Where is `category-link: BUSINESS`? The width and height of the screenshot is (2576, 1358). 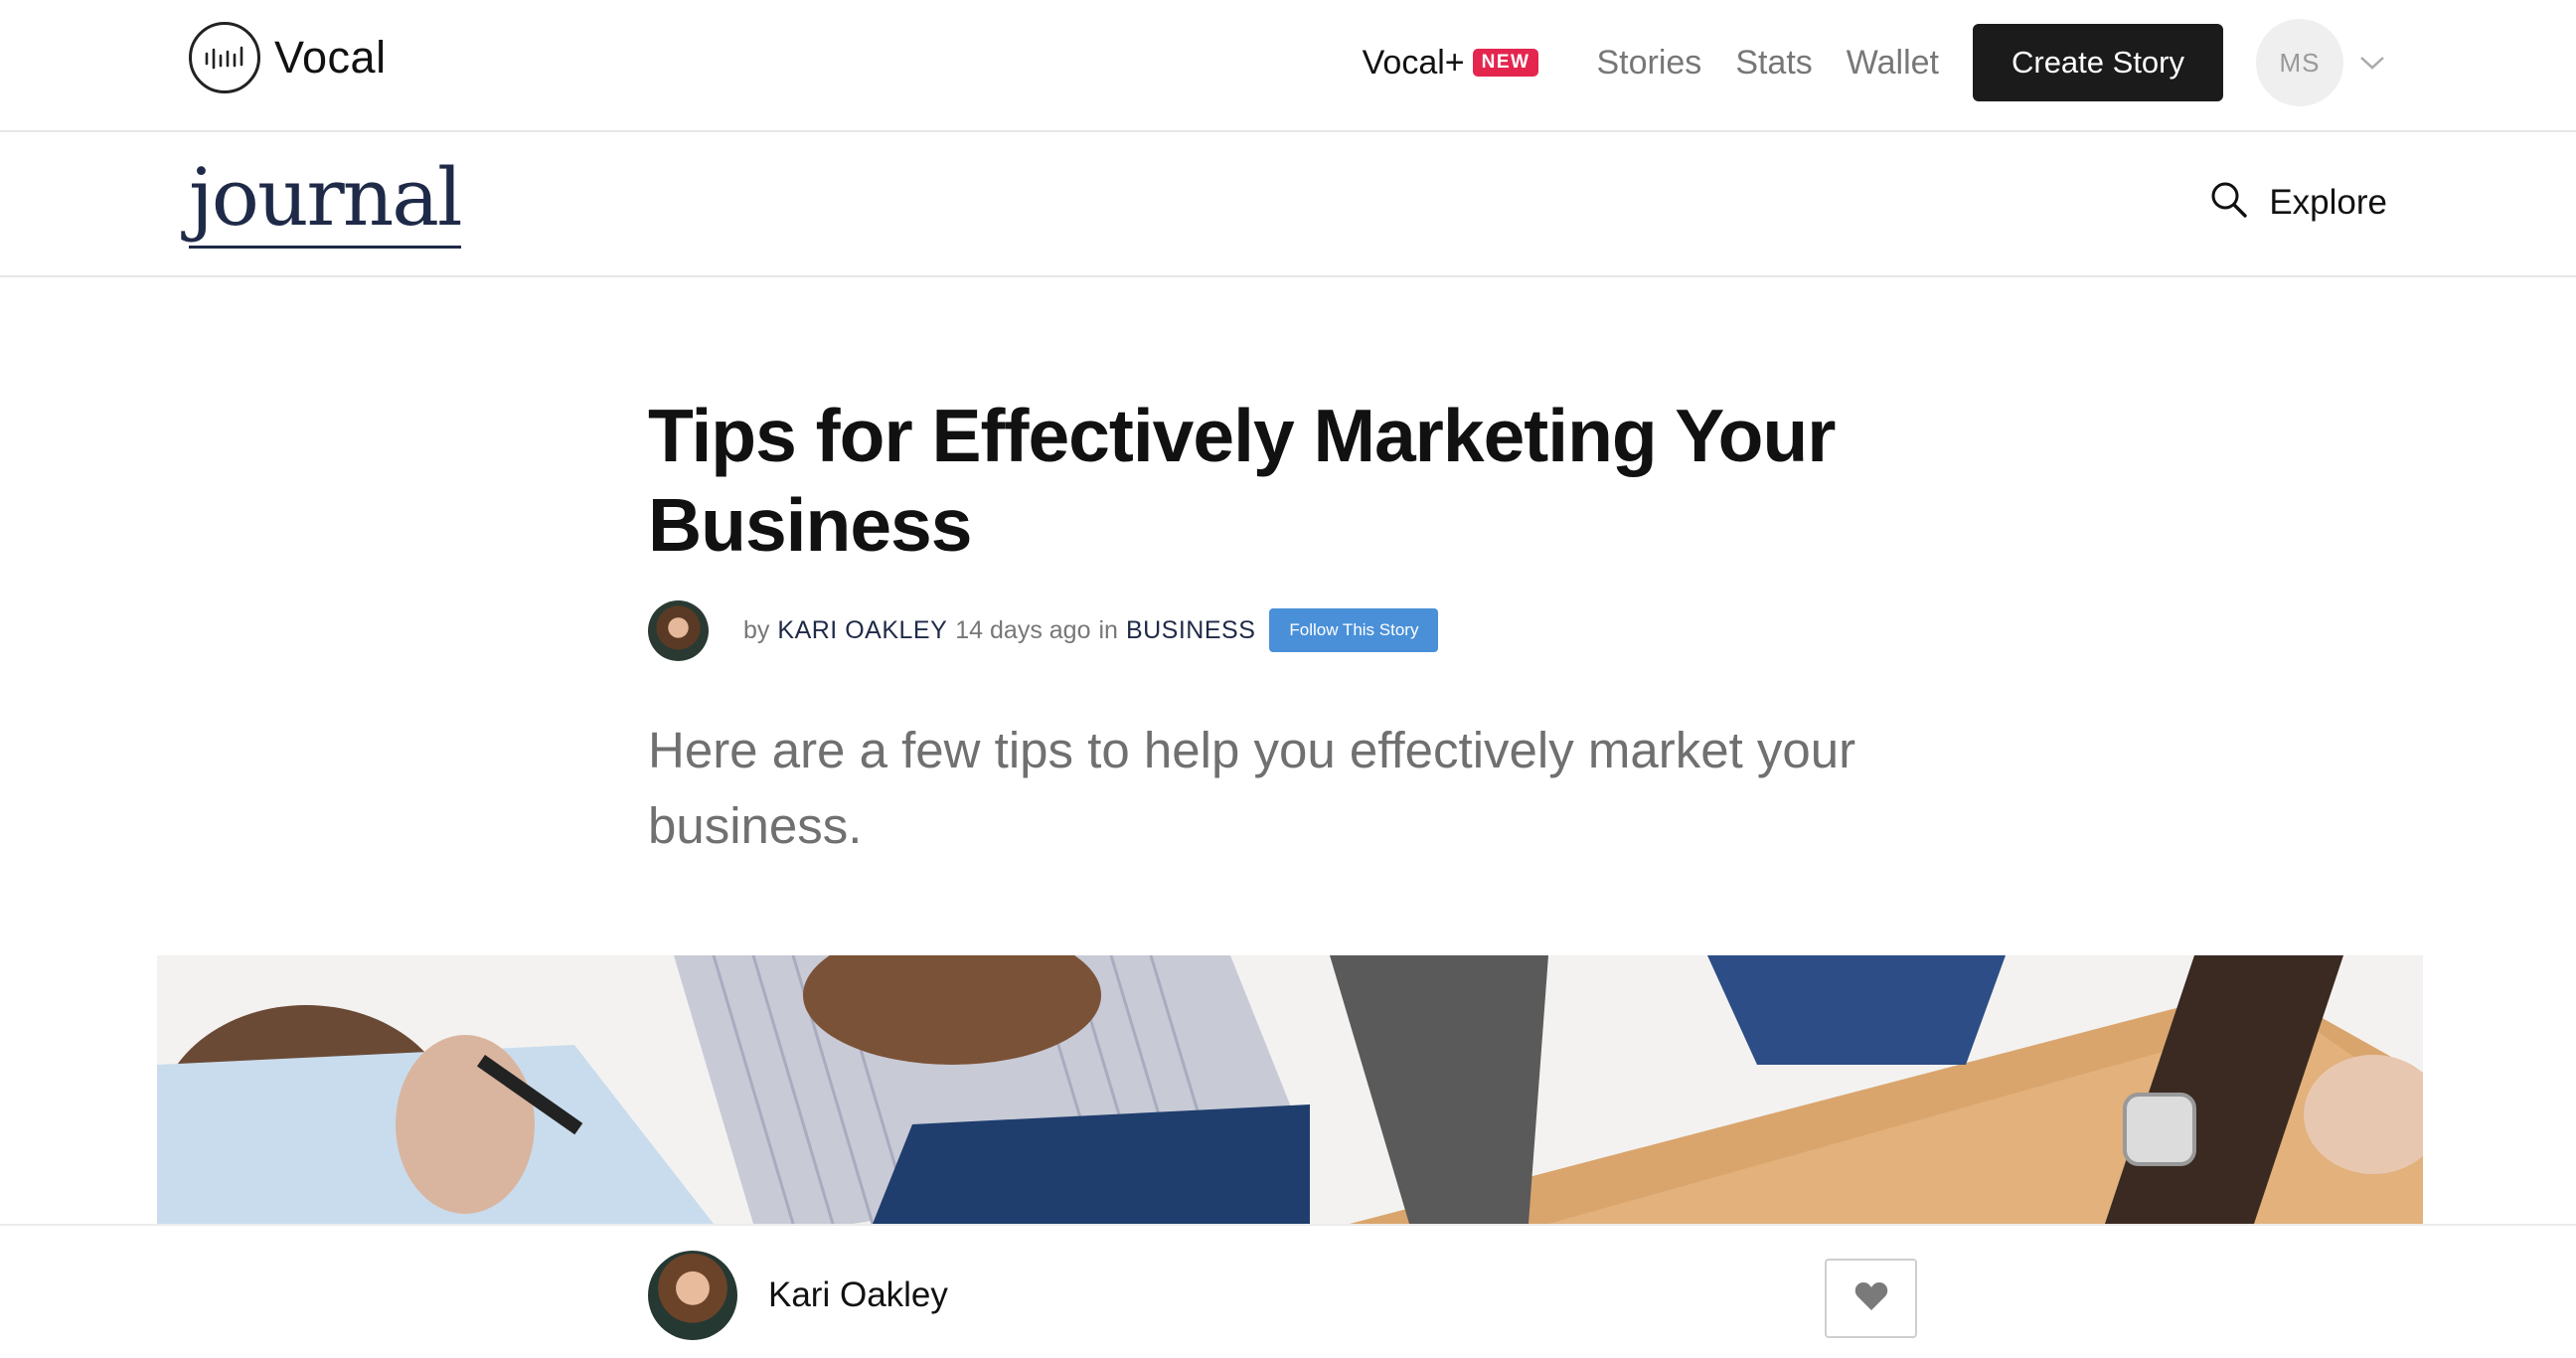
category-link: BUSINESS is located at coordinates (1190, 630).